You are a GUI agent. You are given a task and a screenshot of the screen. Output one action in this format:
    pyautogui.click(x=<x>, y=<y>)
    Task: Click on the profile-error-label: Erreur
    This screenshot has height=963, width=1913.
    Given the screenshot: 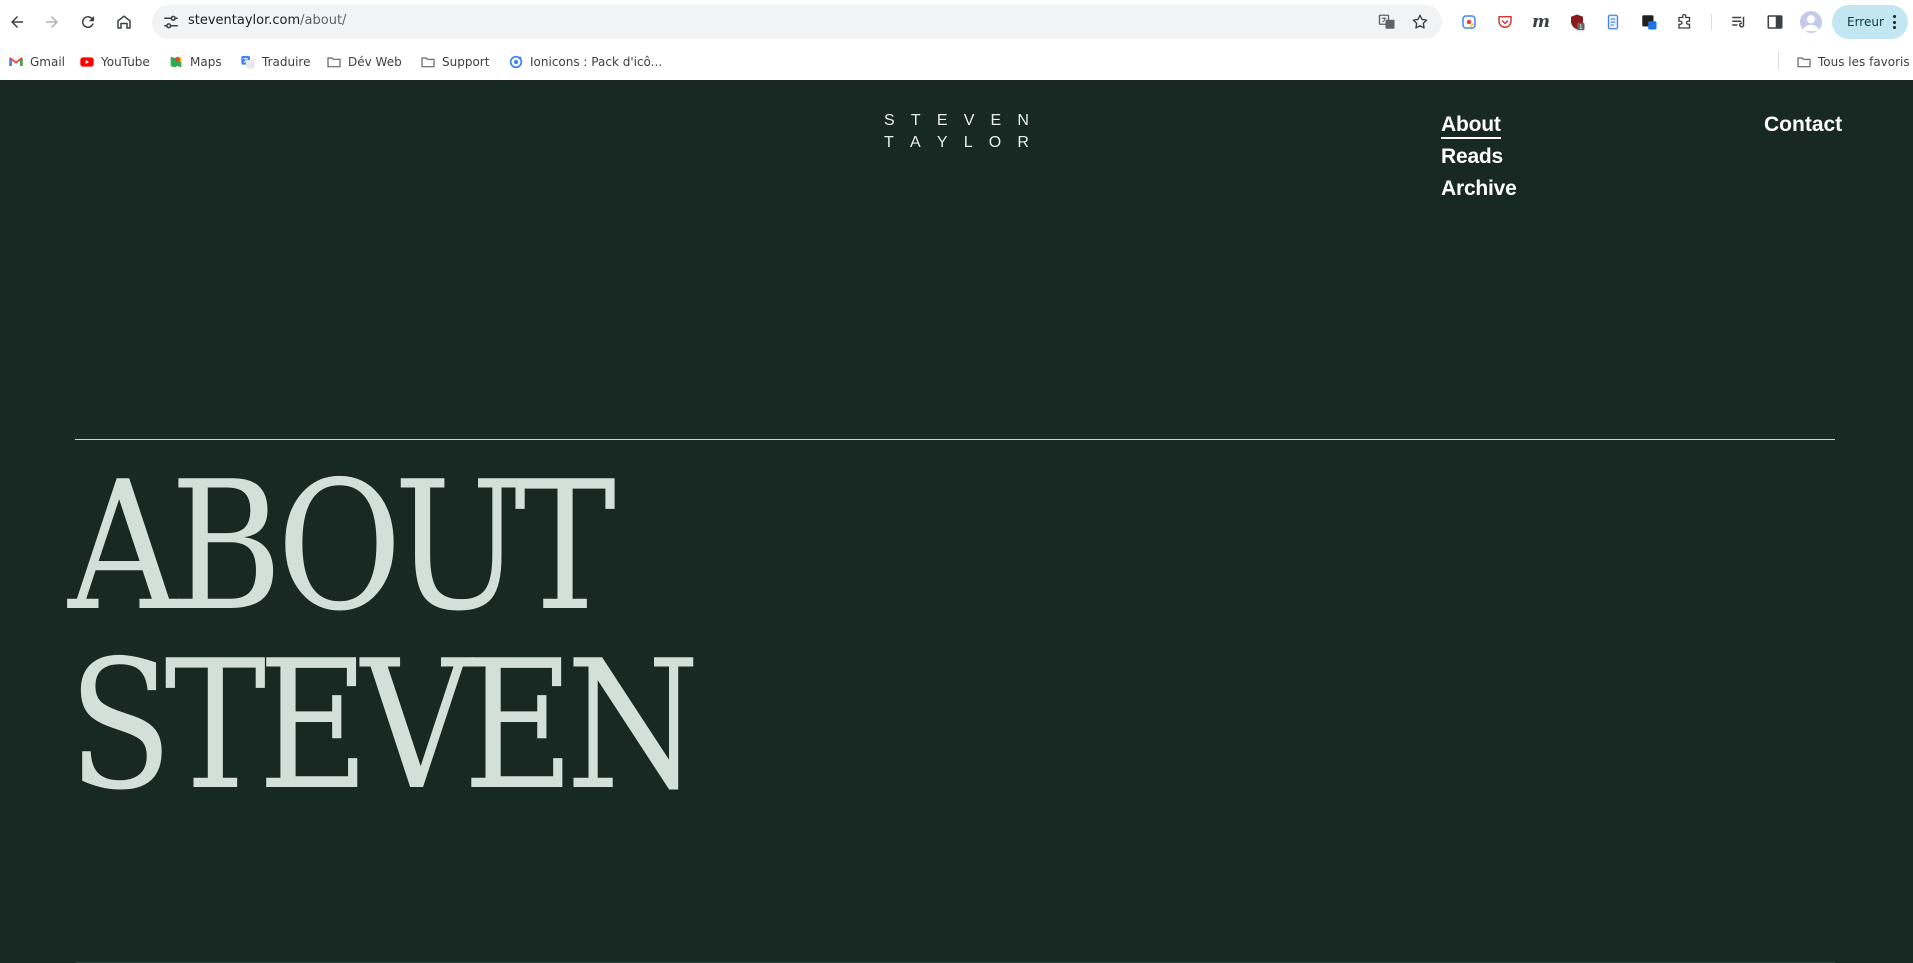 What is the action you would take?
    pyautogui.click(x=1865, y=22)
    